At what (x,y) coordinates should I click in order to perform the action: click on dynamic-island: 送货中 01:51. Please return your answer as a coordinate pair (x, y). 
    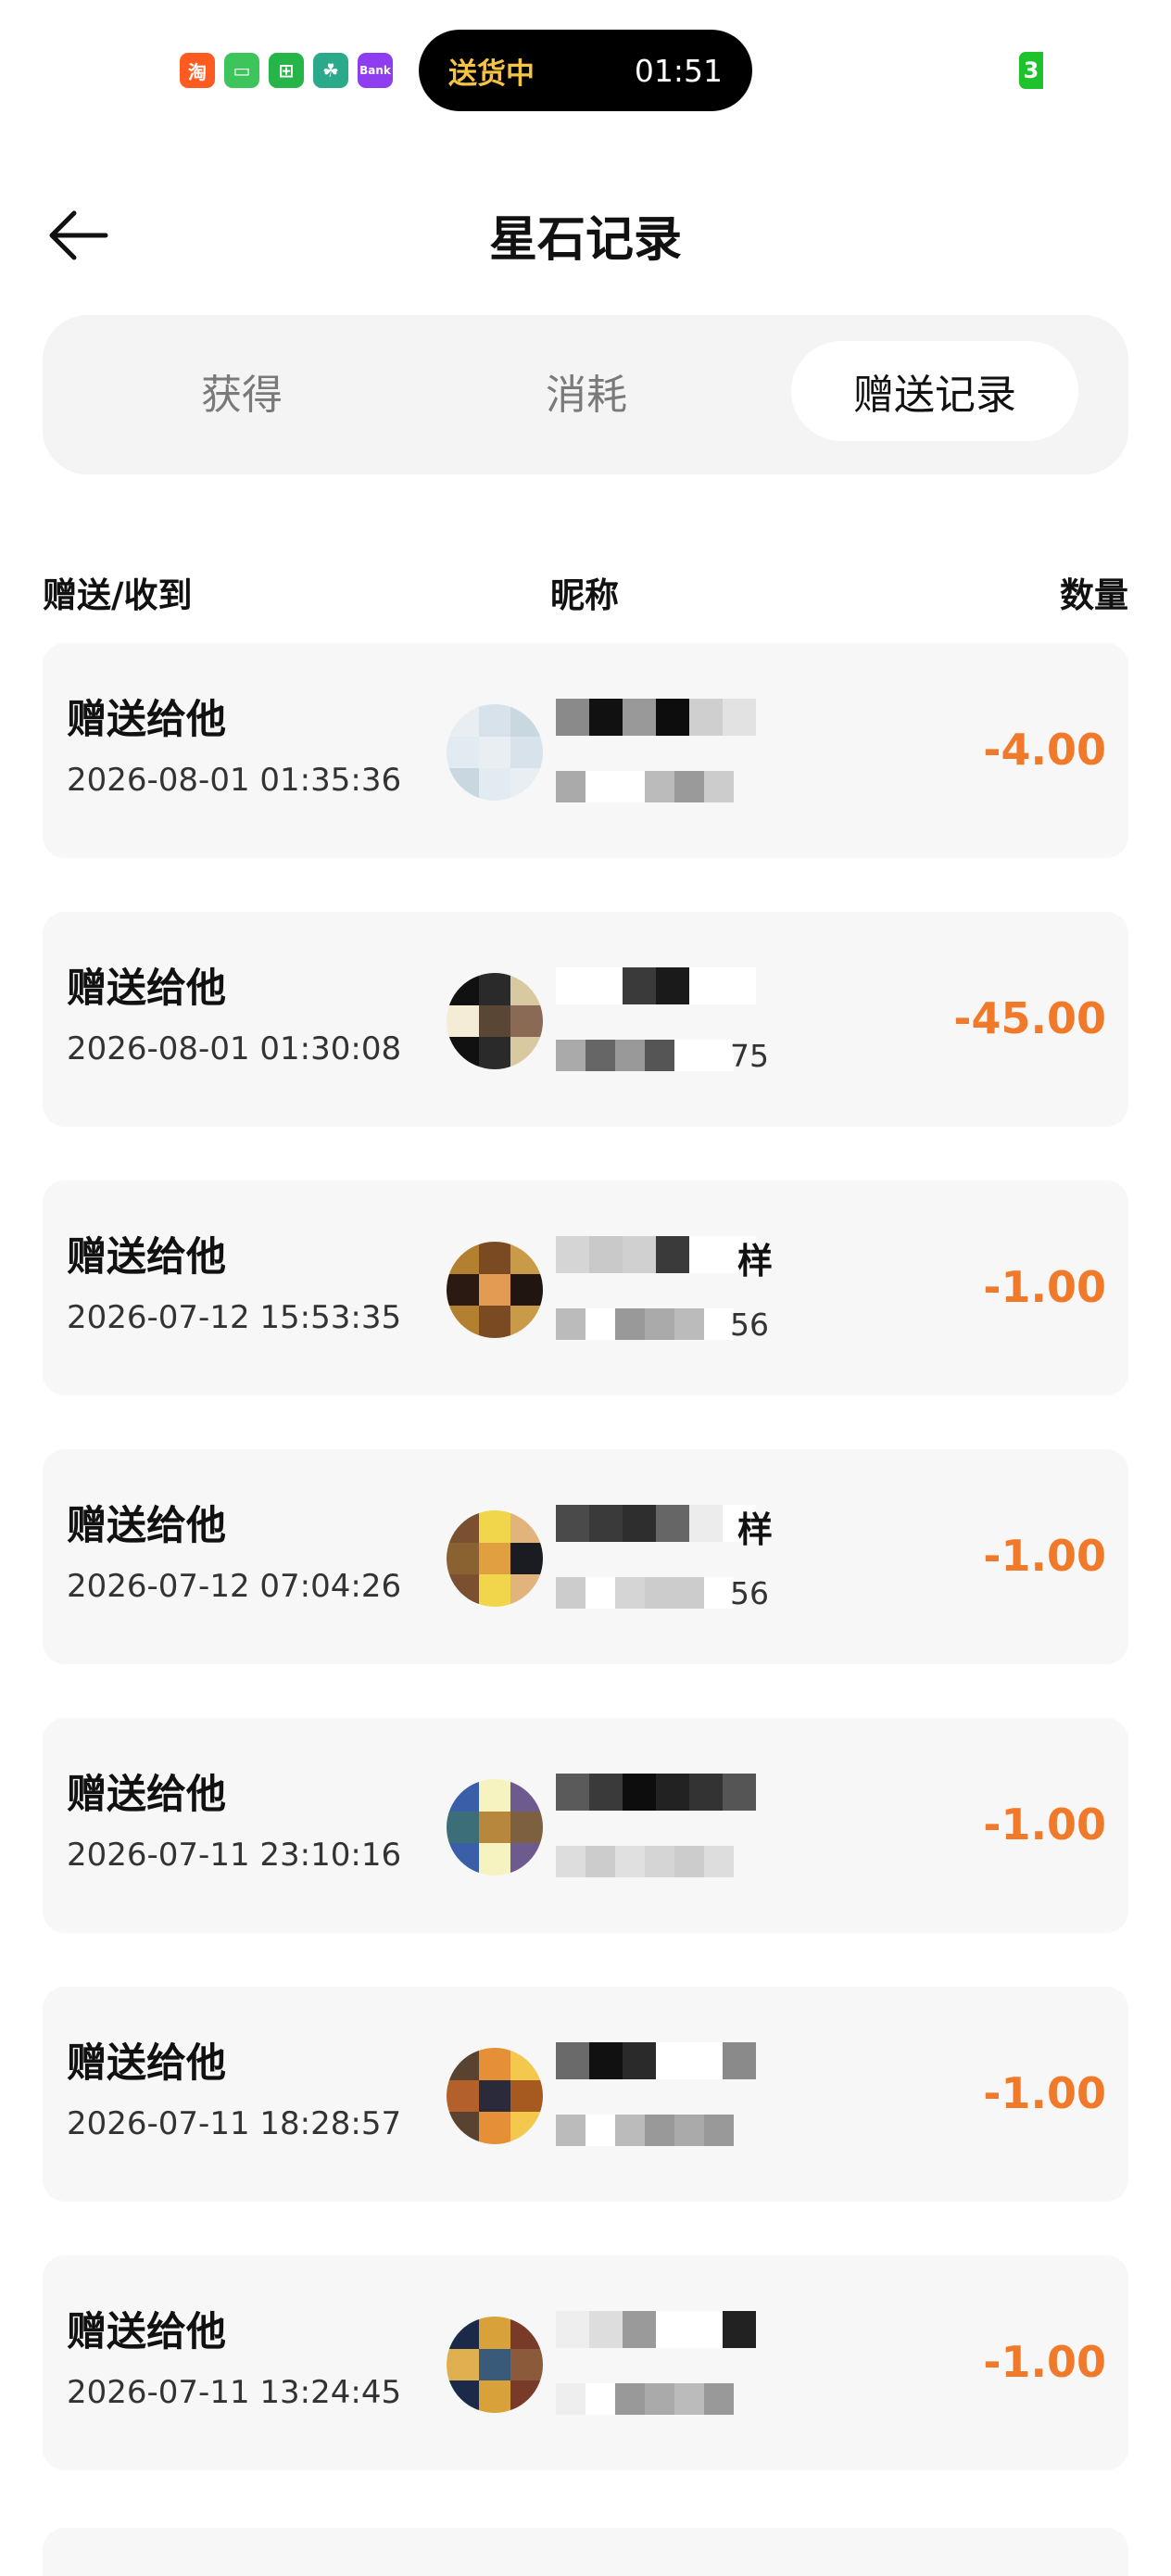
    Looking at the image, I should click on (585, 70).